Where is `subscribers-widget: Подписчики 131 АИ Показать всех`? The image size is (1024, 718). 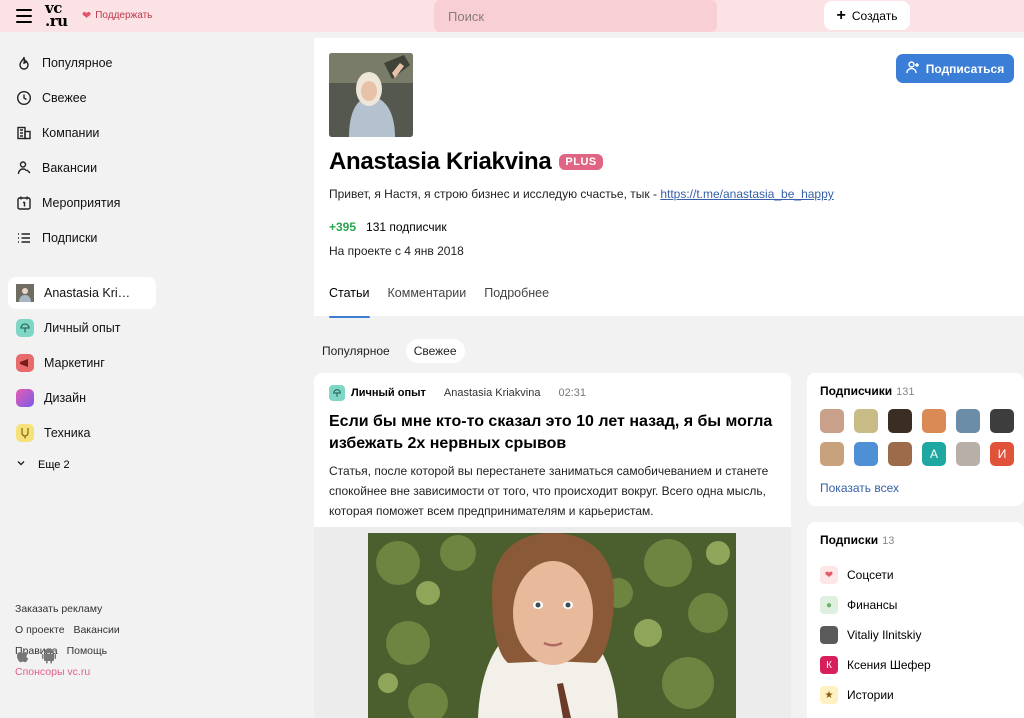 subscribers-widget: Подписчики 131 АИ Показать всех is located at coordinates (915, 439).